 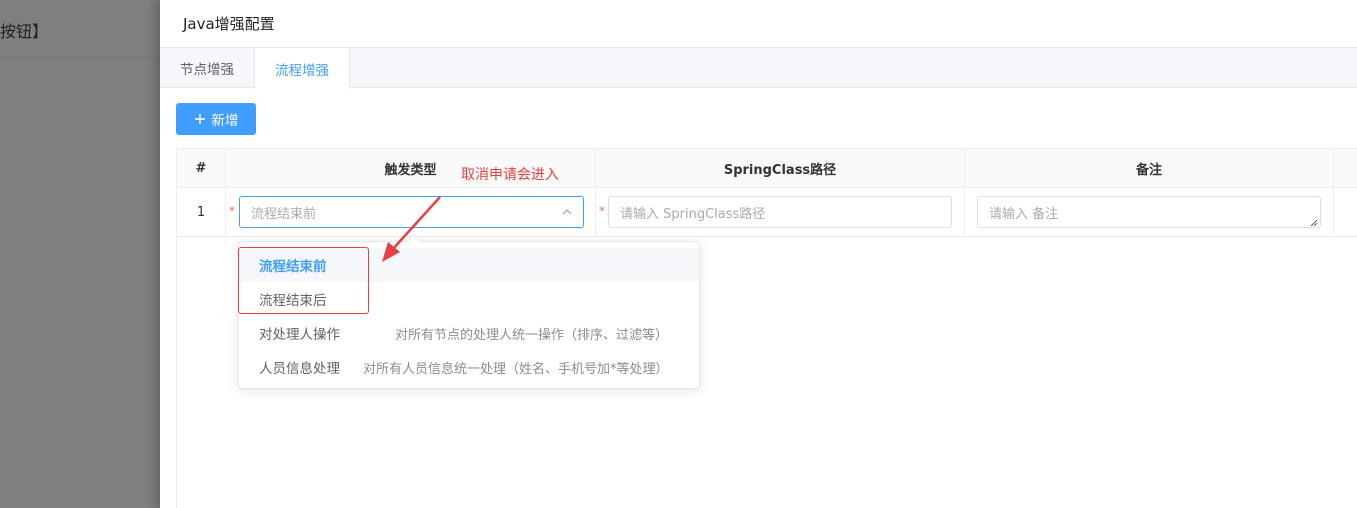 I want to click on resize-handle-icon, so click(x=1314, y=223).